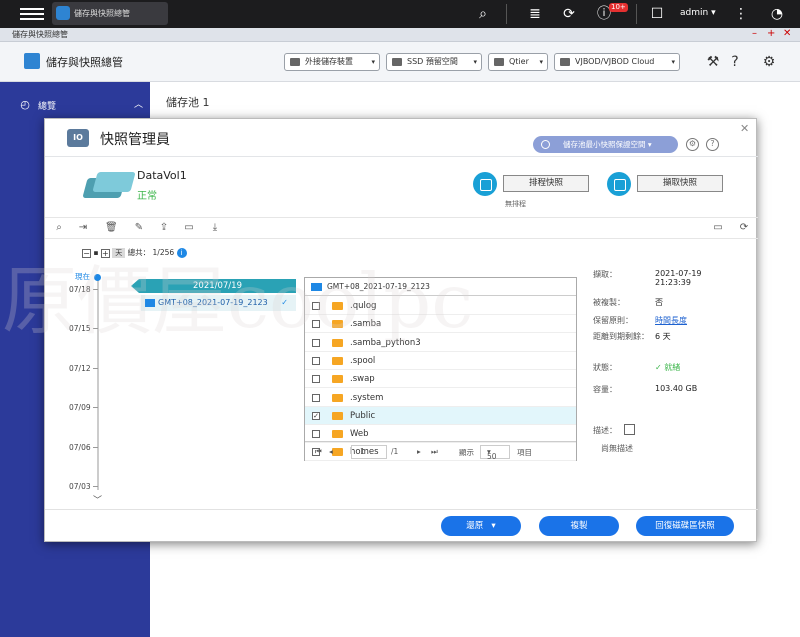  I want to click on delete-icon: 🗑, so click(111, 228).